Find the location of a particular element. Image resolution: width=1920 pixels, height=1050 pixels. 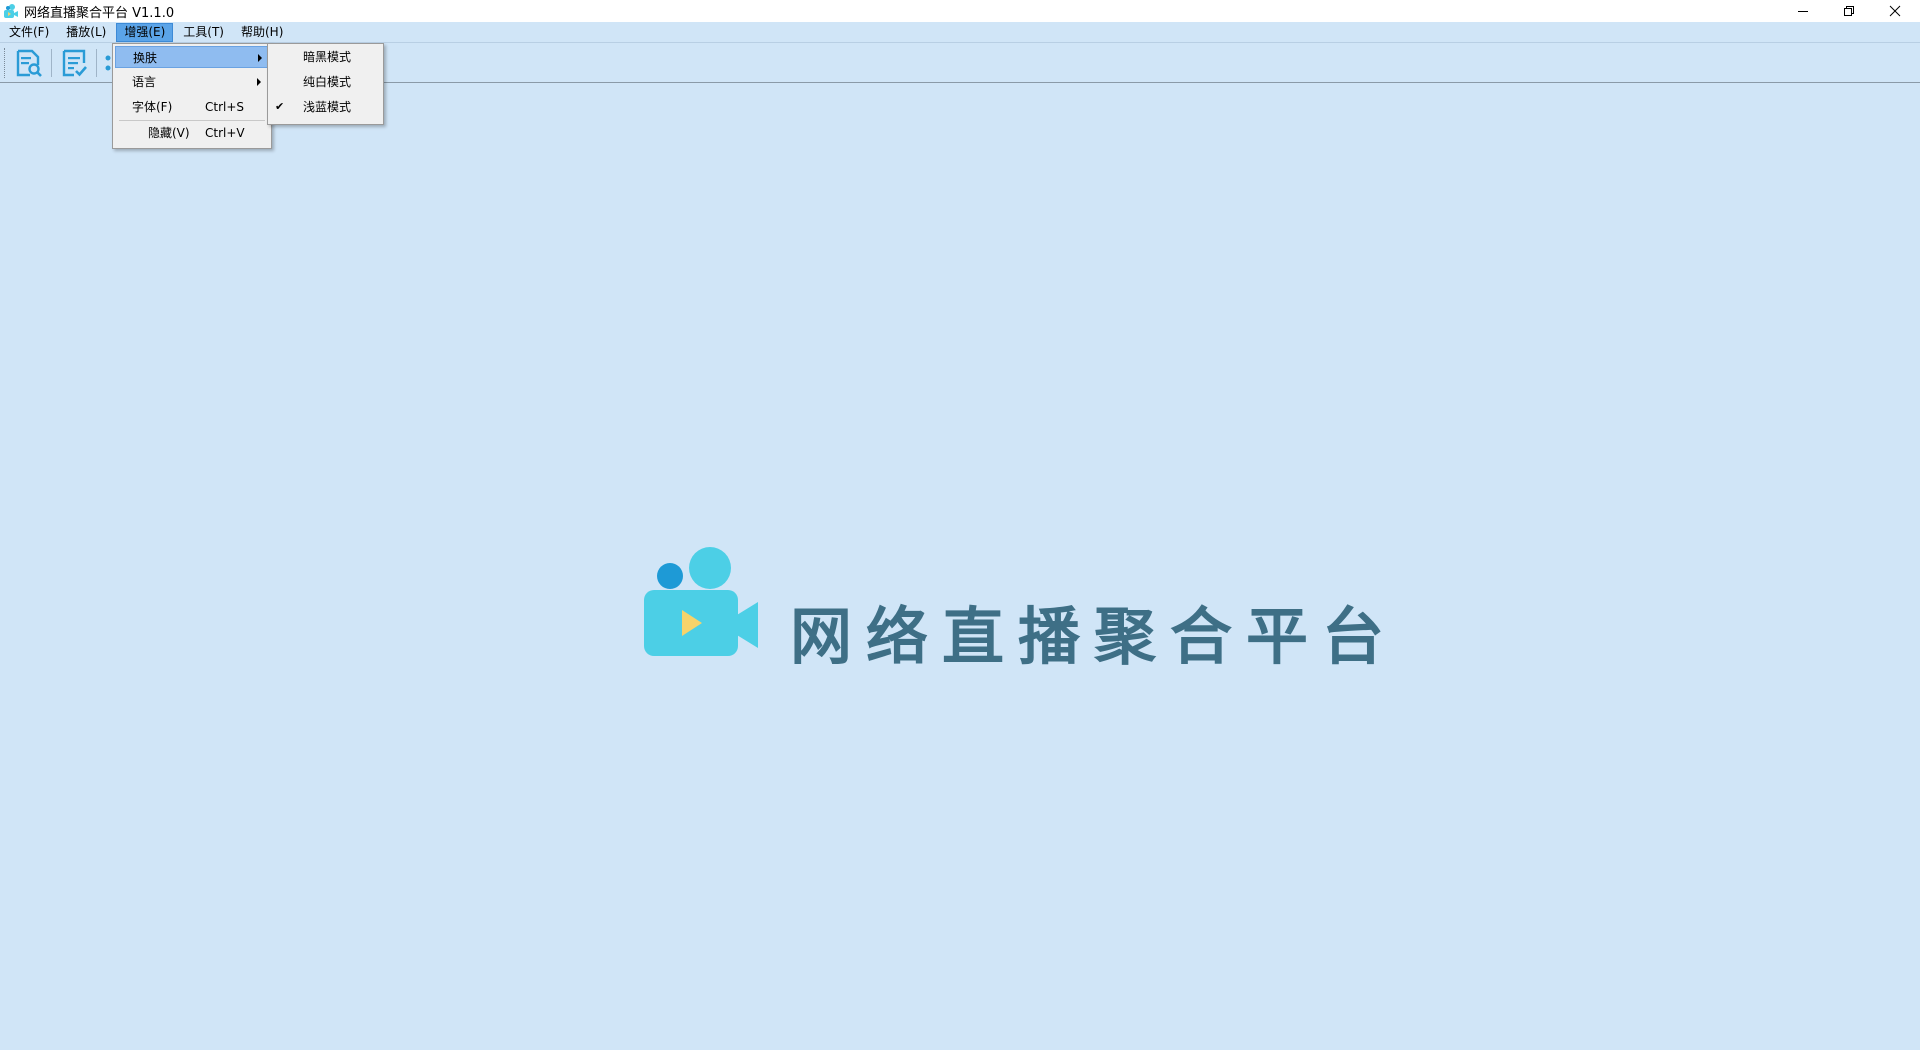

restore-icon is located at coordinates (1849, 11).